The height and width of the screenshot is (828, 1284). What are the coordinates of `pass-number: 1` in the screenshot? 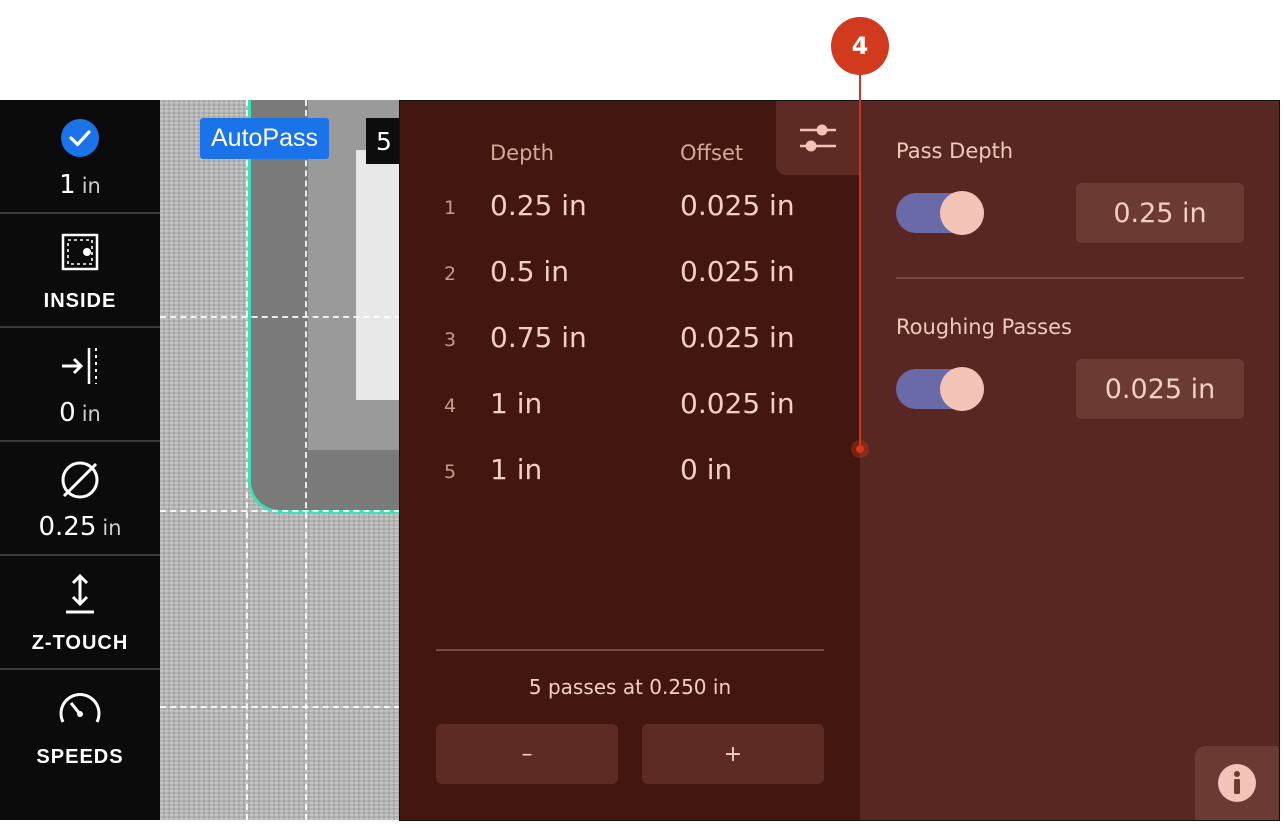 It's located at (450, 208).